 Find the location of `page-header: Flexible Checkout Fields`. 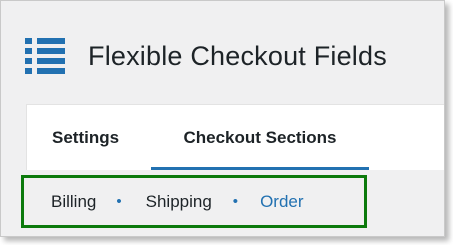

page-header: Flexible Checkout Fields is located at coordinates (206, 56).